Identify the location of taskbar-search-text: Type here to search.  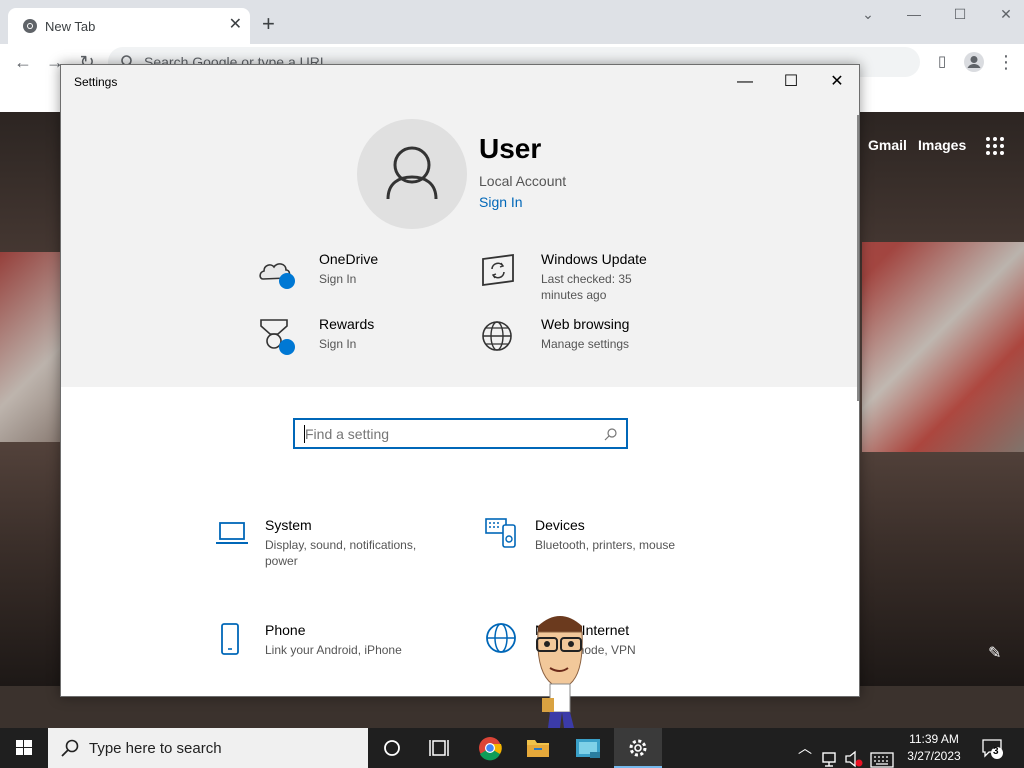
(155, 748).